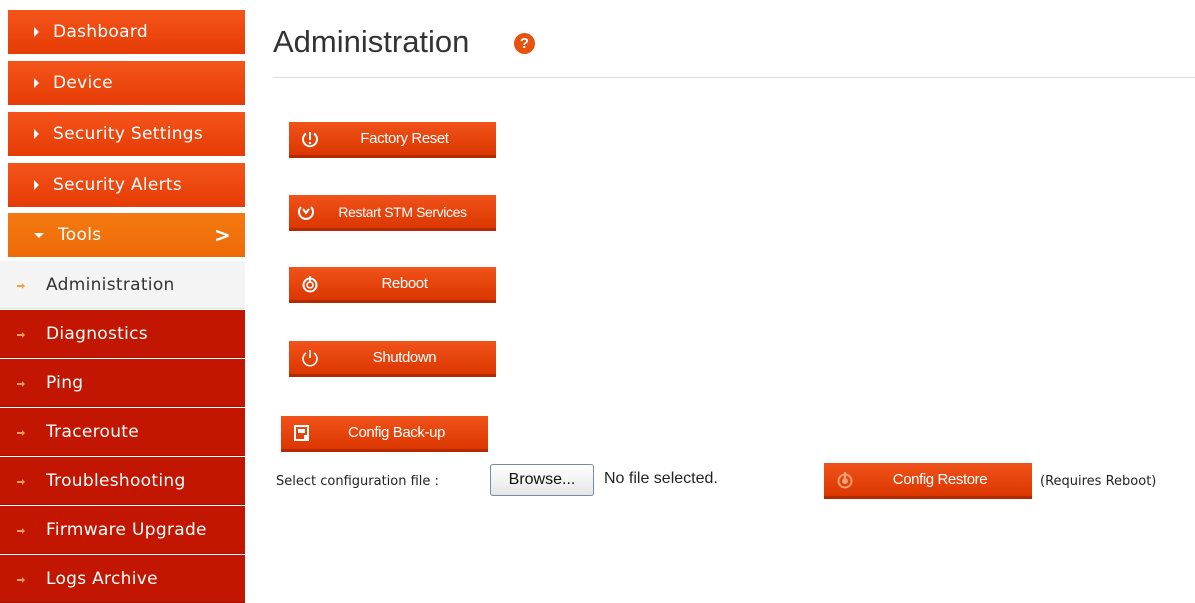 This screenshot has width=1195, height=603. What do you see at coordinates (310, 358) in the screenshot?
I see `power-icon` at bounding box center [310, 358].